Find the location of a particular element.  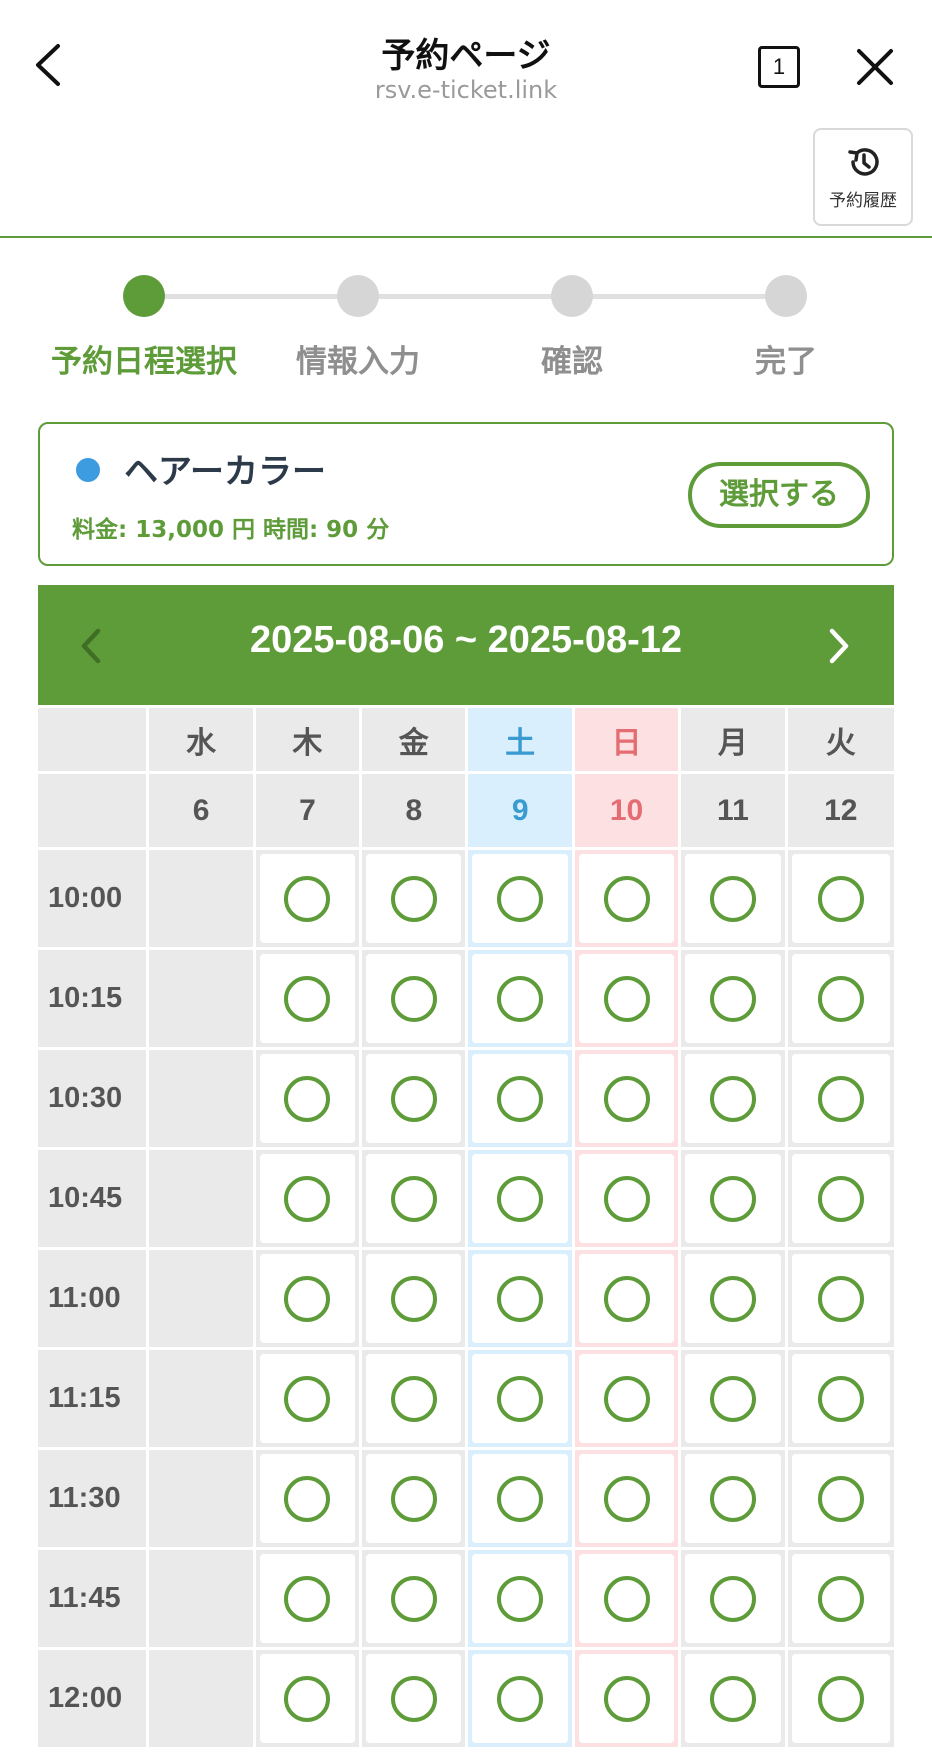

close-button is located at coordinates (875, 67).